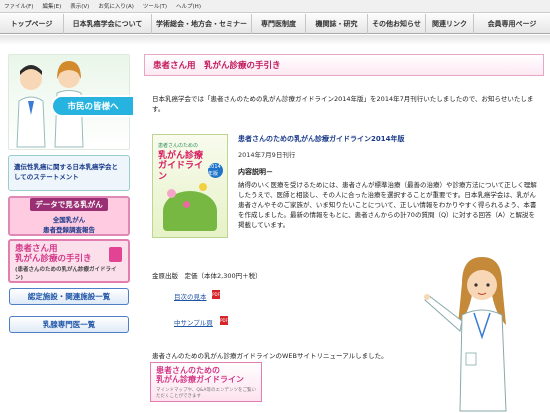  What do you see at coordinates (69, 324) in the screenshot?
I see `specialist-list-link: 乳腺専門医一覧` at bounding box center [69, 324].